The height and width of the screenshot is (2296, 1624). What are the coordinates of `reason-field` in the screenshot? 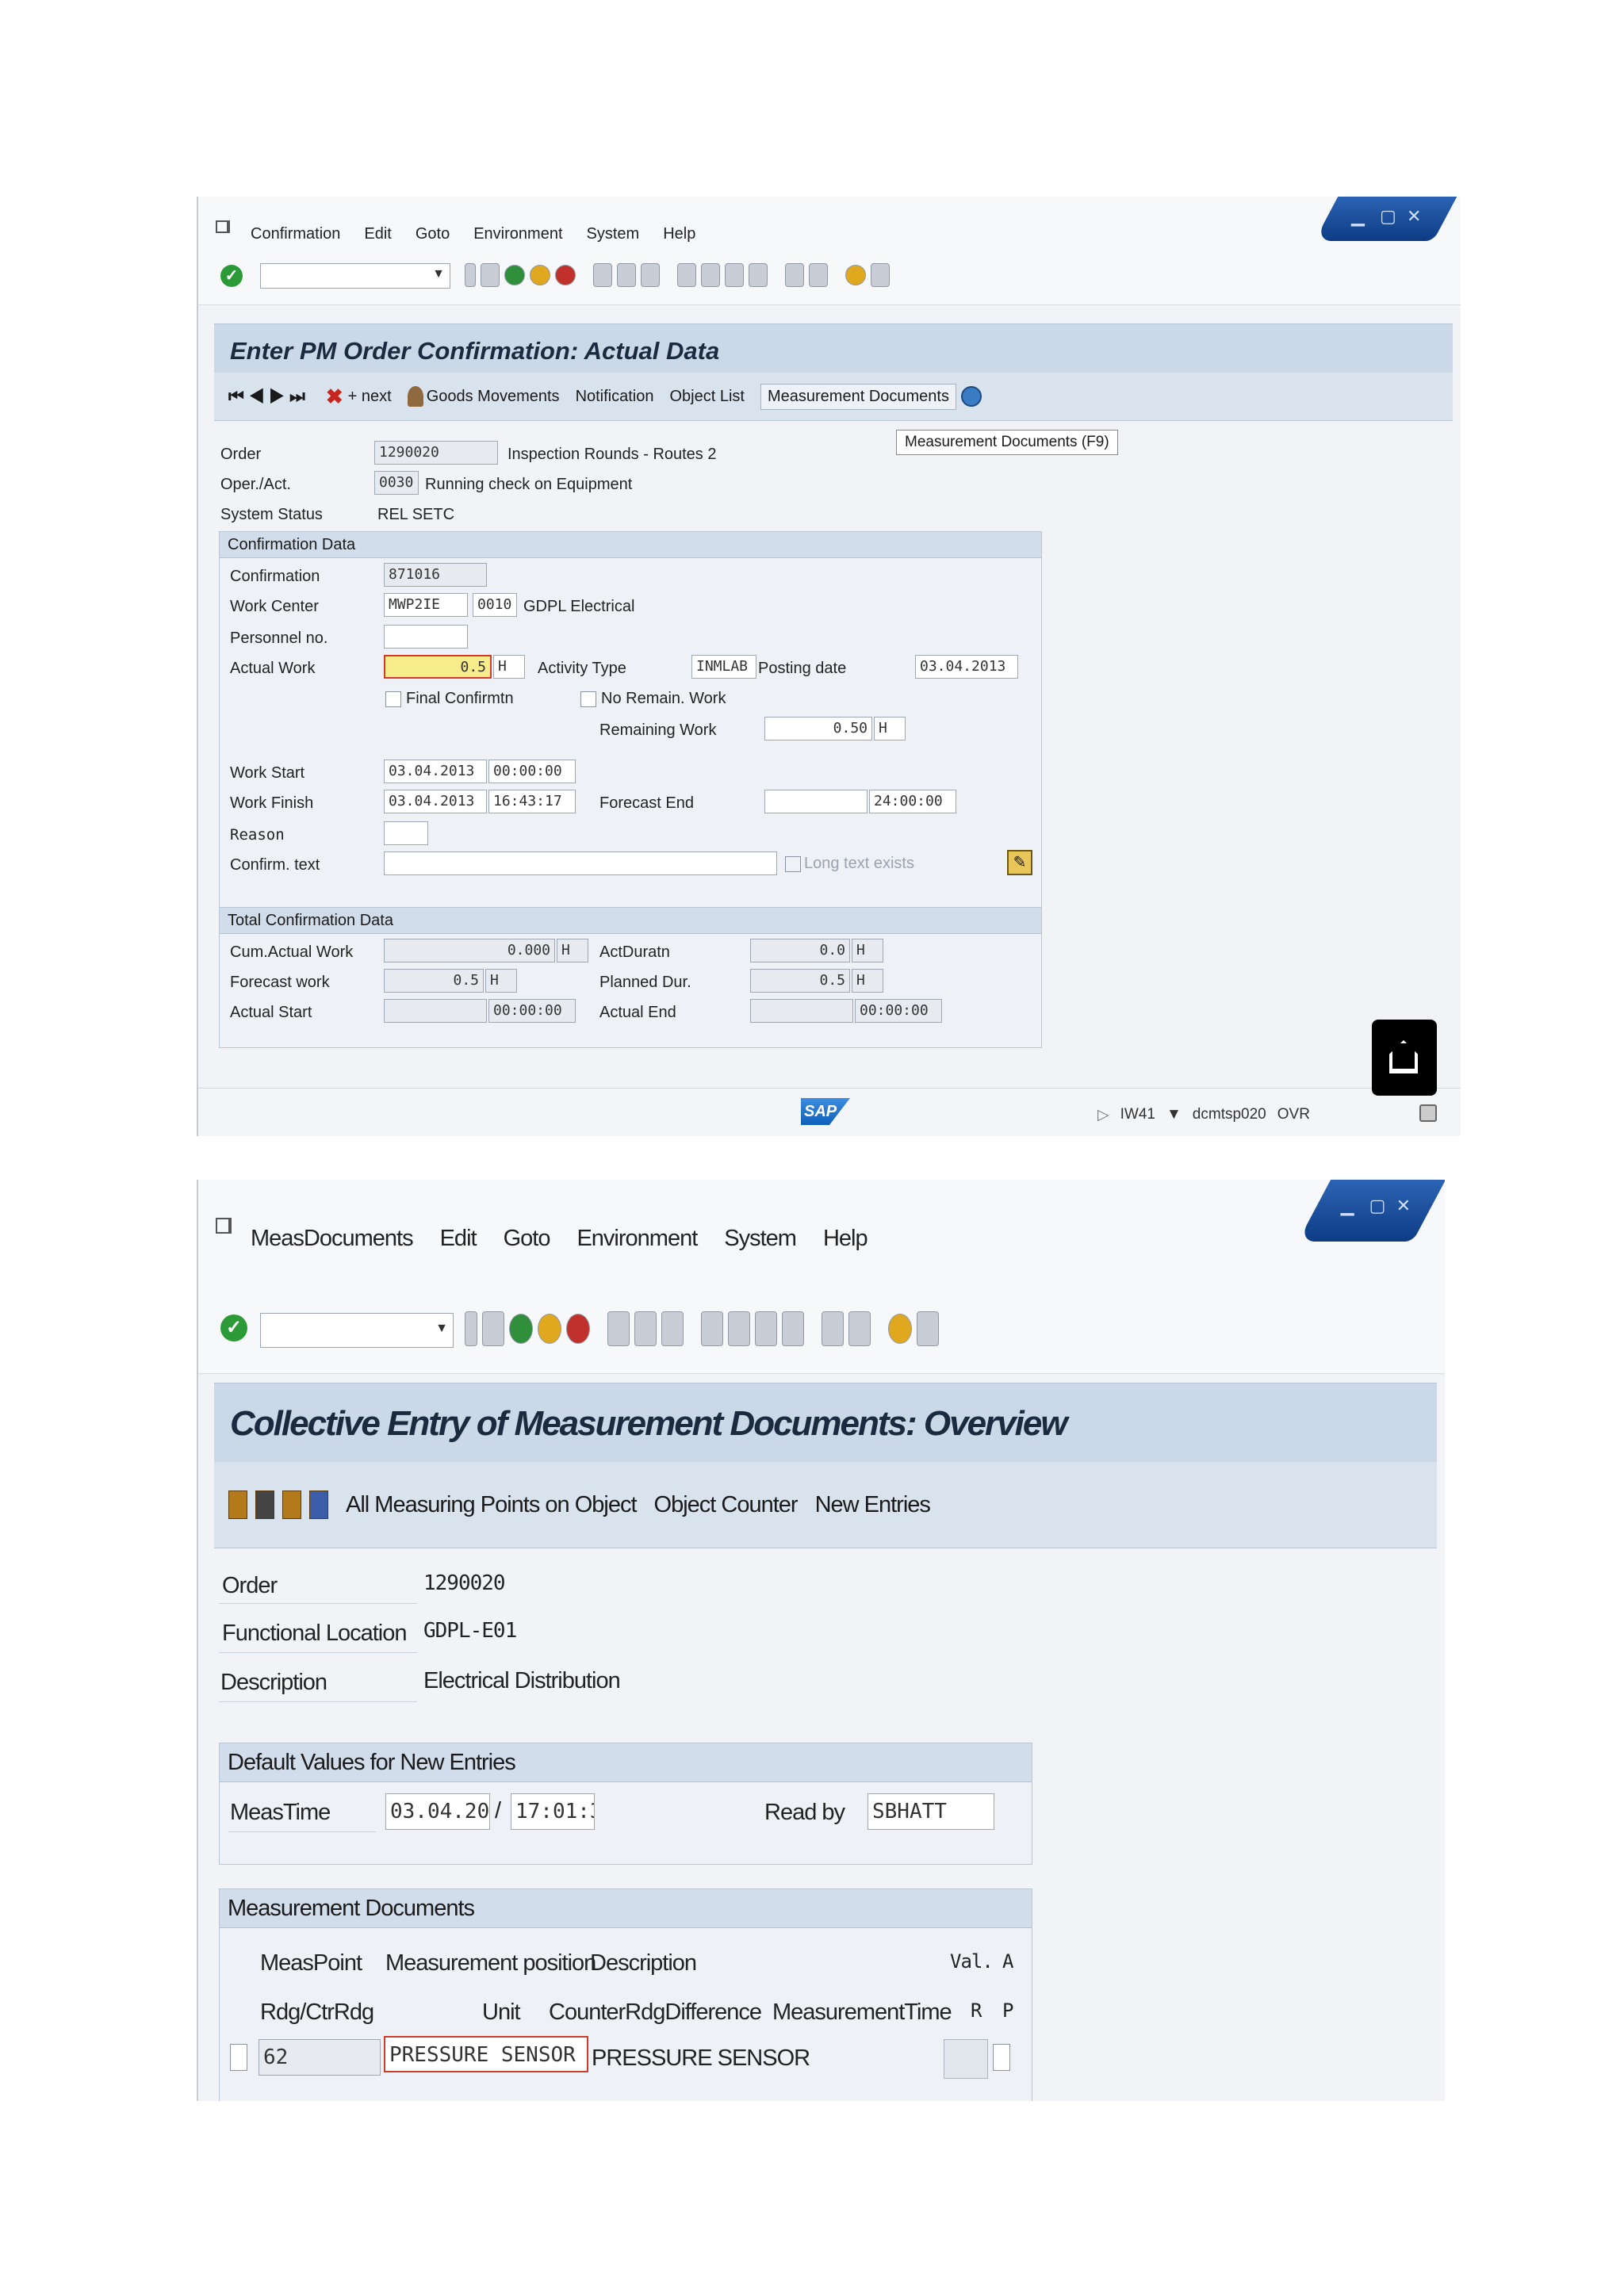 It's located at (406, 833).